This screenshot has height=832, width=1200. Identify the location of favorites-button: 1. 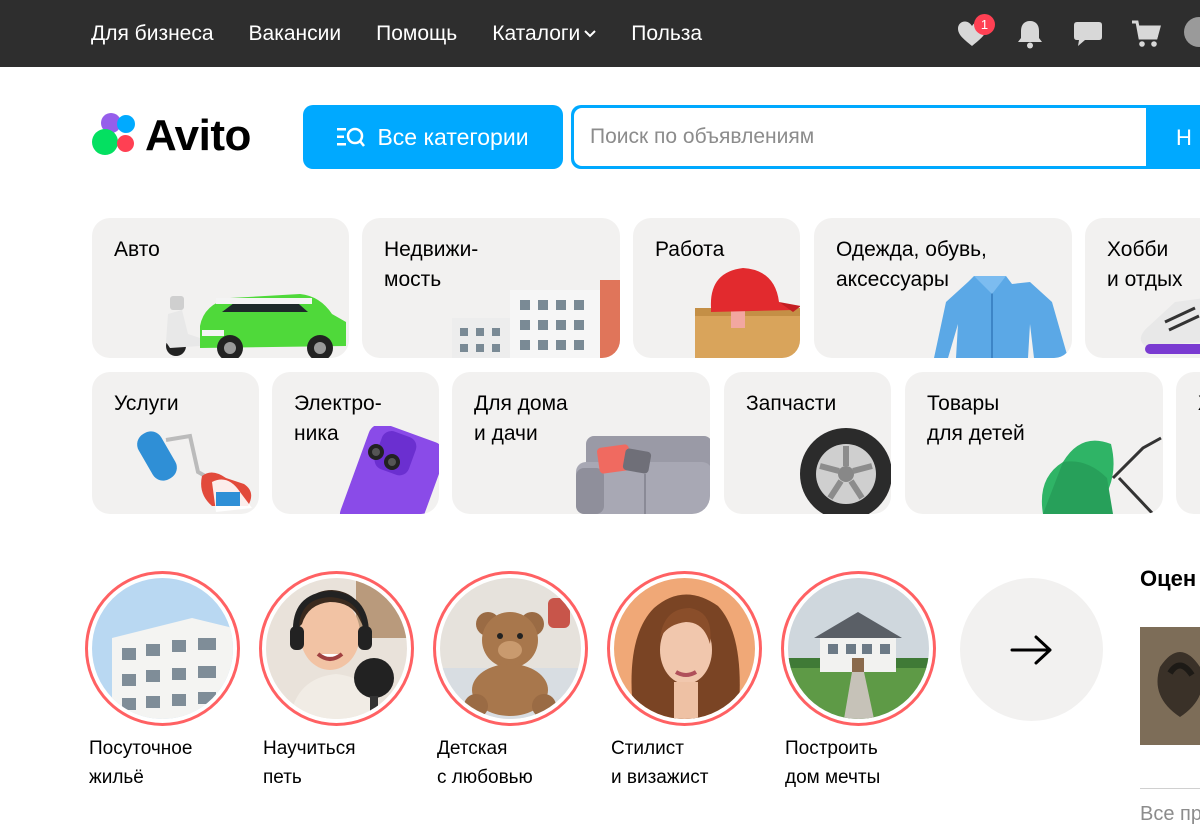
(975, 32).